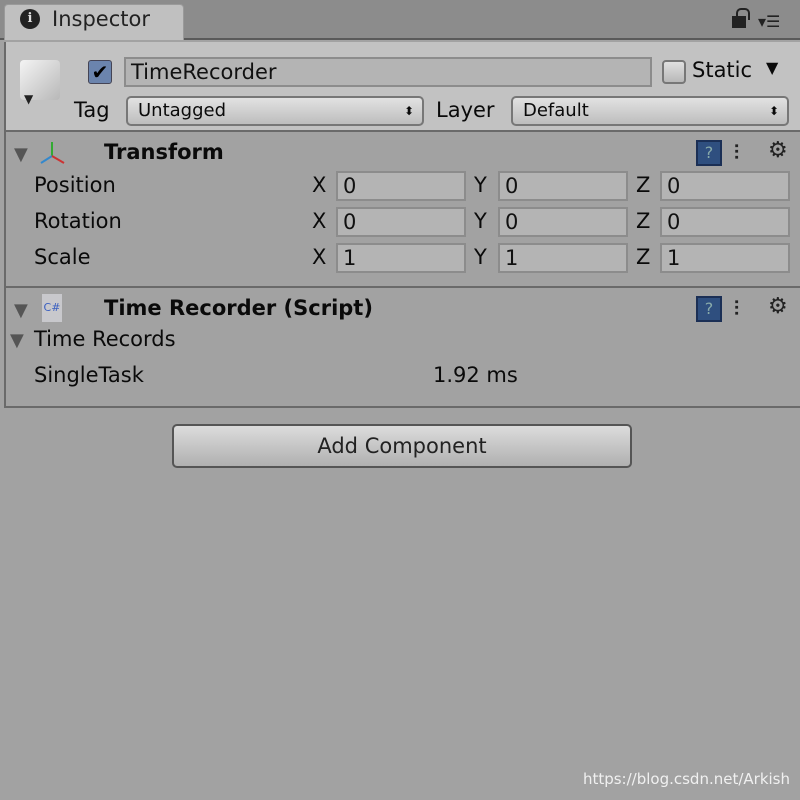  What do you see at coordinates (92, 110) in the screenshot?
I see `tag-label: Tag` at bounding box center [92, 110].